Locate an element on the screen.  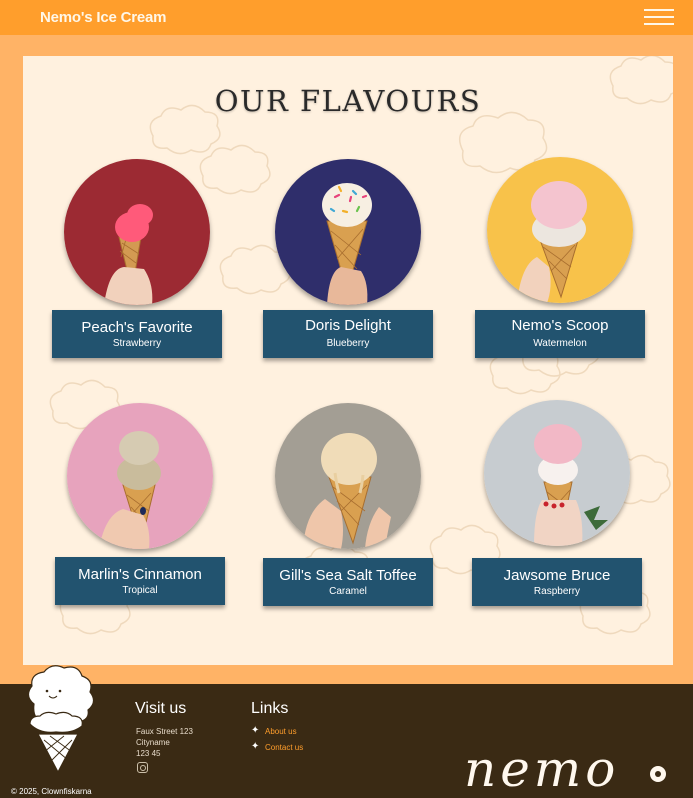
flavour-name: Jawsome Bruce is located at coordinates (557, 575).